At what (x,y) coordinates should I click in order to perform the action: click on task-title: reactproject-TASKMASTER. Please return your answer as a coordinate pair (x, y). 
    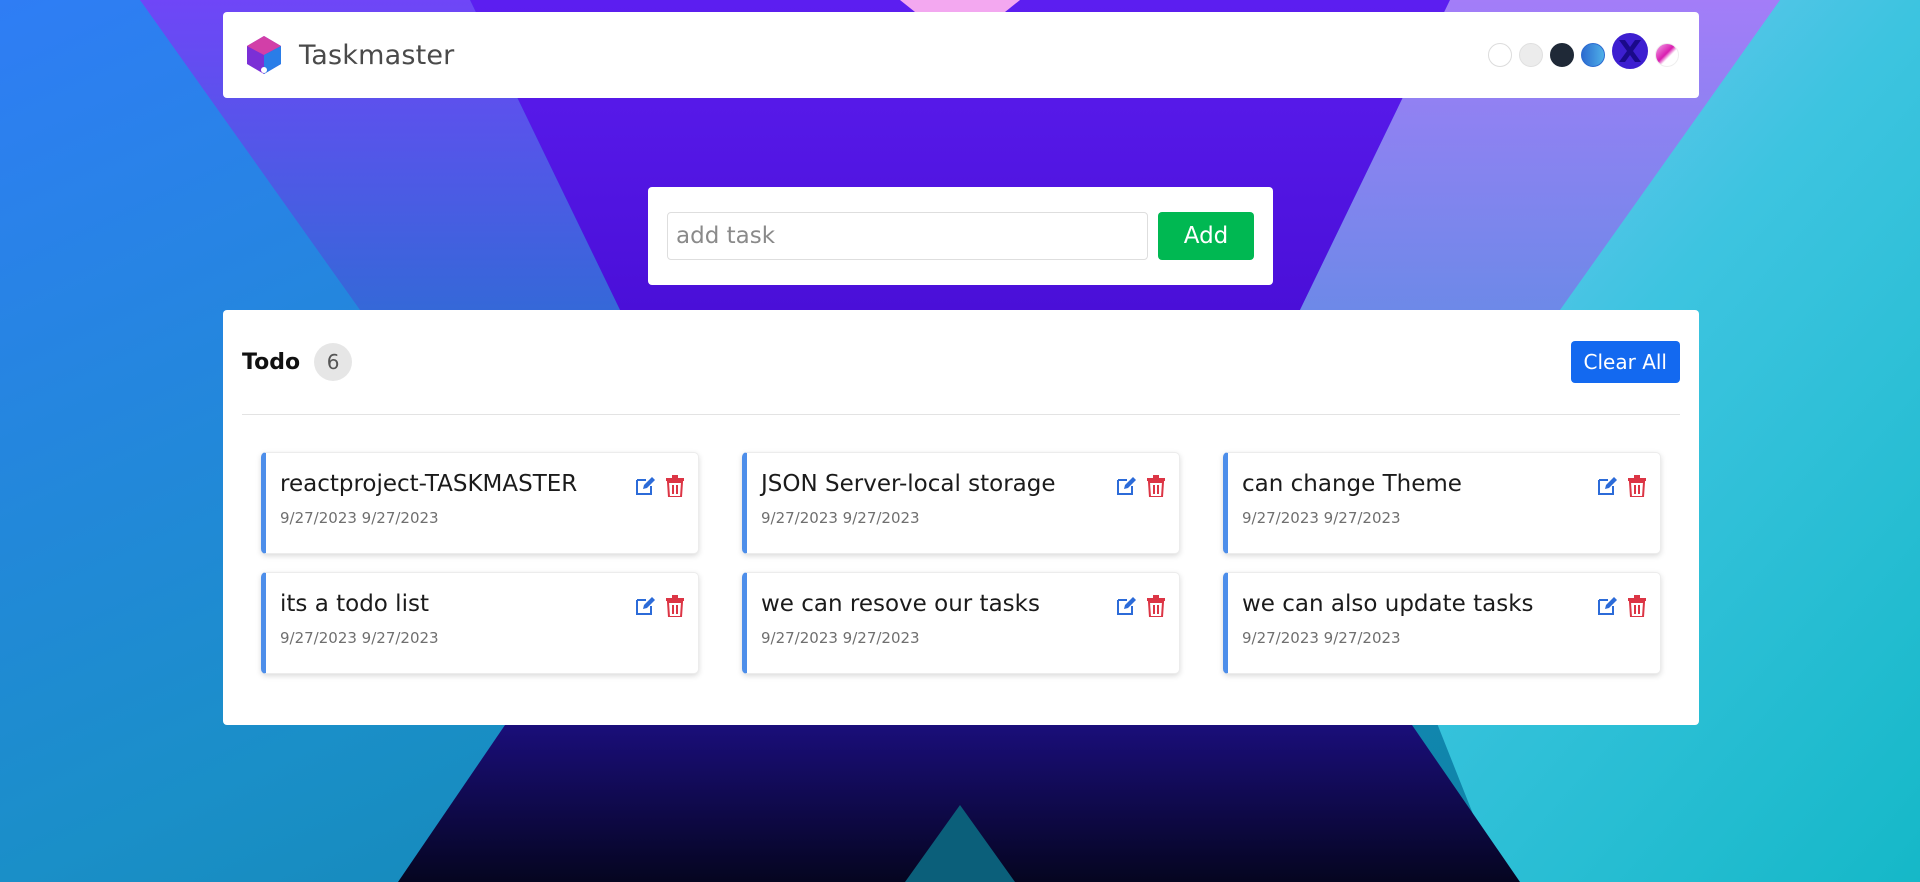
    Looking at the image, I should click on (429, 484).